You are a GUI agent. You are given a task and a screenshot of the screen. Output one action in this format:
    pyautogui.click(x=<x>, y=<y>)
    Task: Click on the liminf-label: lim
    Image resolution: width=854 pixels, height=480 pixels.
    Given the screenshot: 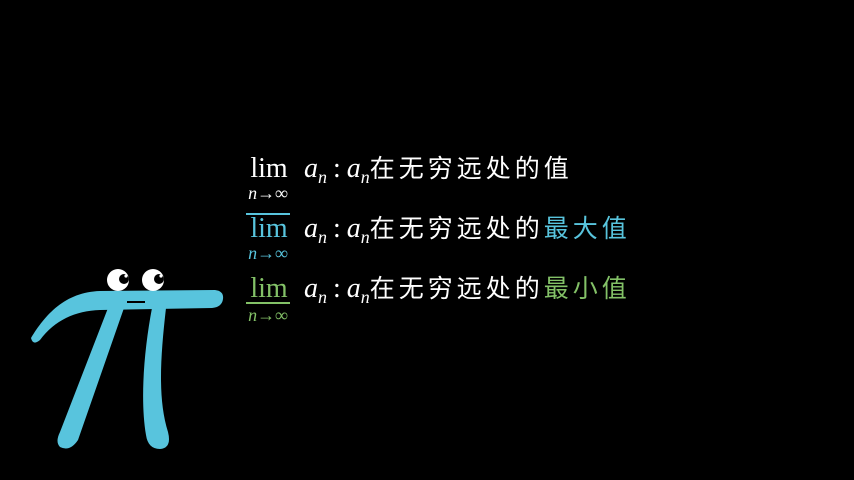 What is the action you would take?
    pyautogui.click(x=269, y=288)
    